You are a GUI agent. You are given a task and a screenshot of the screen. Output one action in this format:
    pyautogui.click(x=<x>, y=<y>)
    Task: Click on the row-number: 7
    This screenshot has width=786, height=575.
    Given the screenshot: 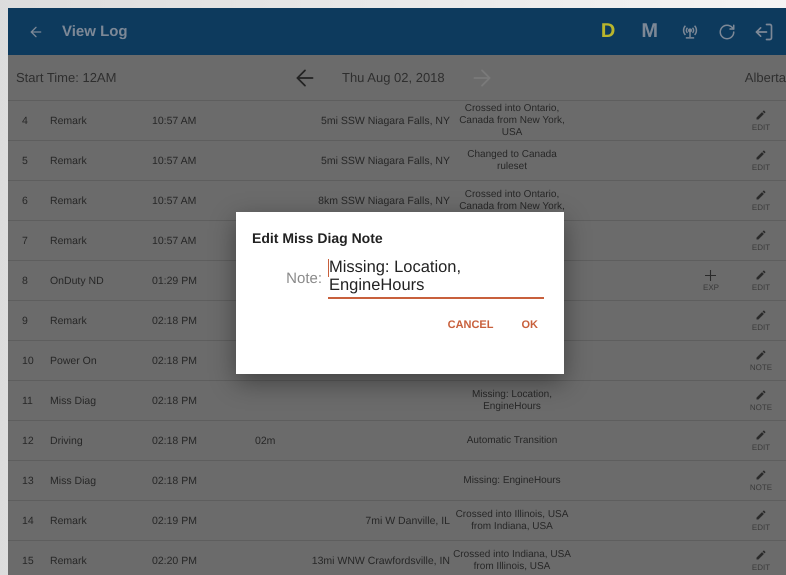 What is the action you would take?
    pyautogui.click(x=25, y=240)
    